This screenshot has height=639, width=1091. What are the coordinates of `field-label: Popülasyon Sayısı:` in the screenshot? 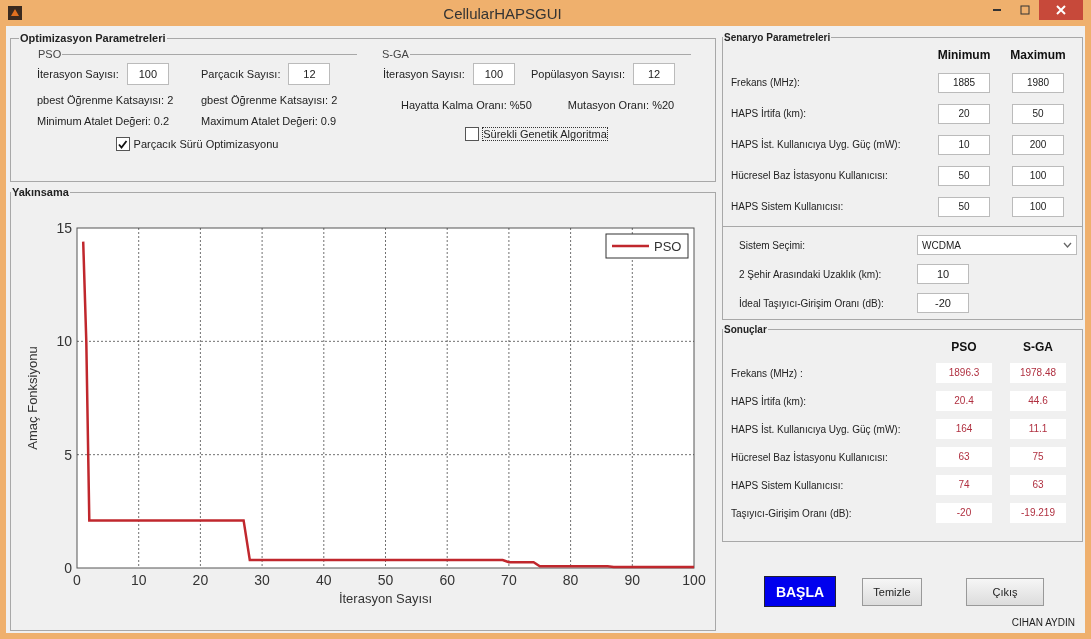 It's located at (578, 74).